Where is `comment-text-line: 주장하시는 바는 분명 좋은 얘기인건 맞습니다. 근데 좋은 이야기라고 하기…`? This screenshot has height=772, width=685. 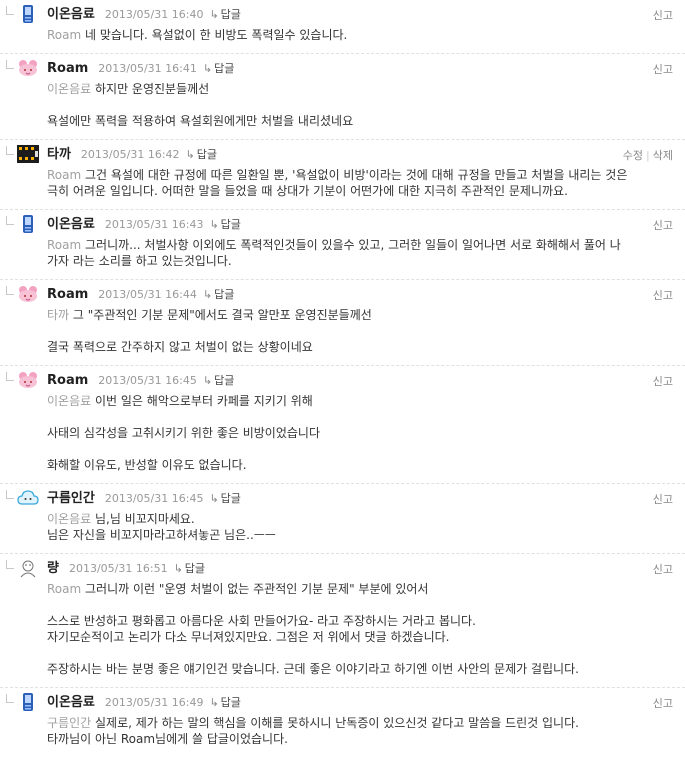
comment-text-line: 주장하시는 바는 분명 좋은 얘기인건 맞습니다. 근데 좋은 이야기라고 하기… is located at coordinates (360, 669).